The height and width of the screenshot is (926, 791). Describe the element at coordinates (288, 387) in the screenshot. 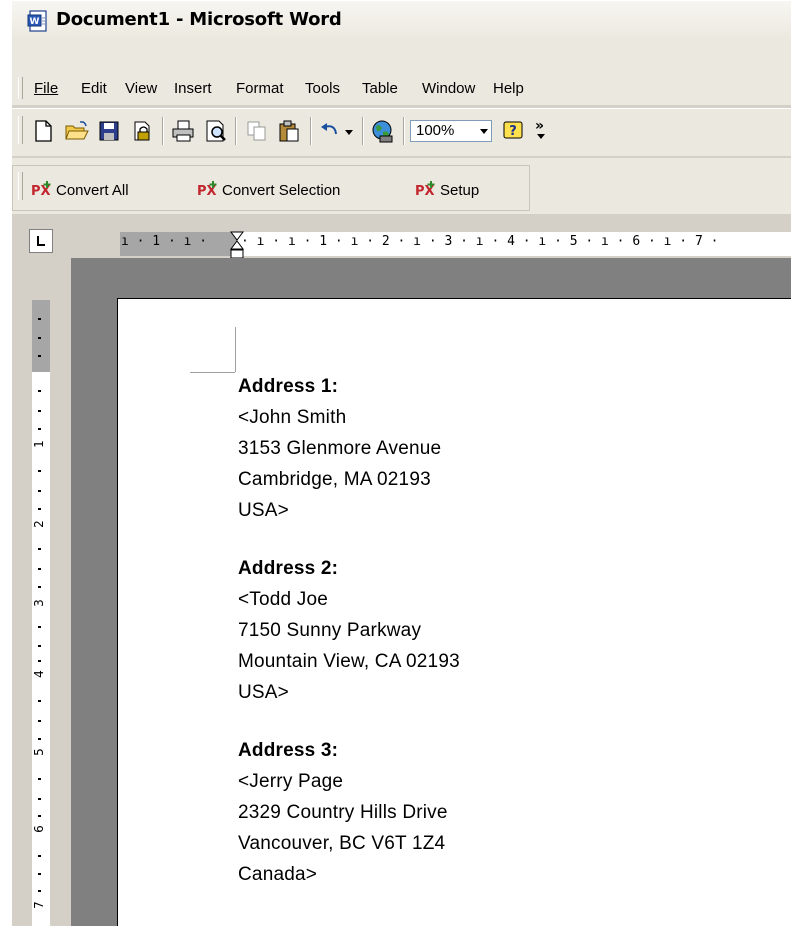

I see `address-1-heading: Address 1:` at that location.